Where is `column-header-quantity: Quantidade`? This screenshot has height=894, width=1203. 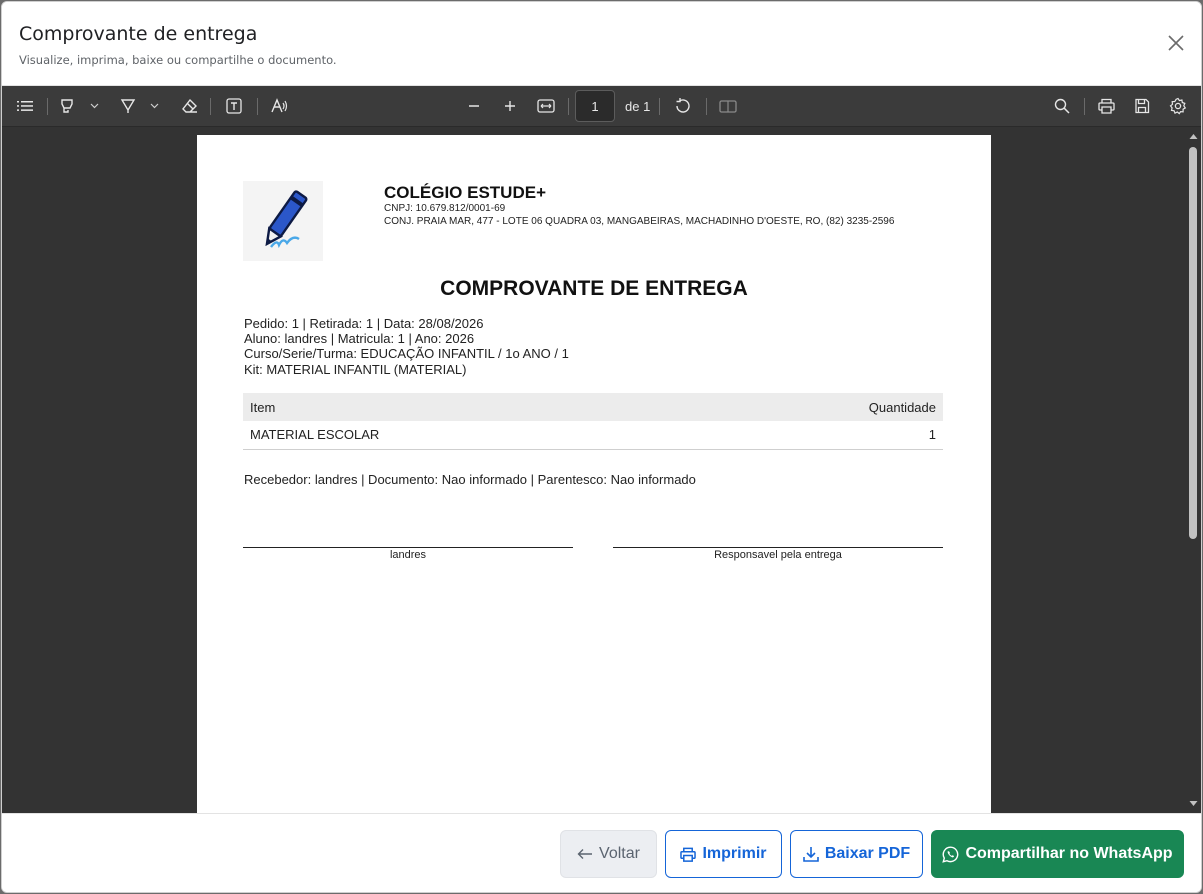
column-header-quantity: Quantidade is located at coordinates (816, 407).